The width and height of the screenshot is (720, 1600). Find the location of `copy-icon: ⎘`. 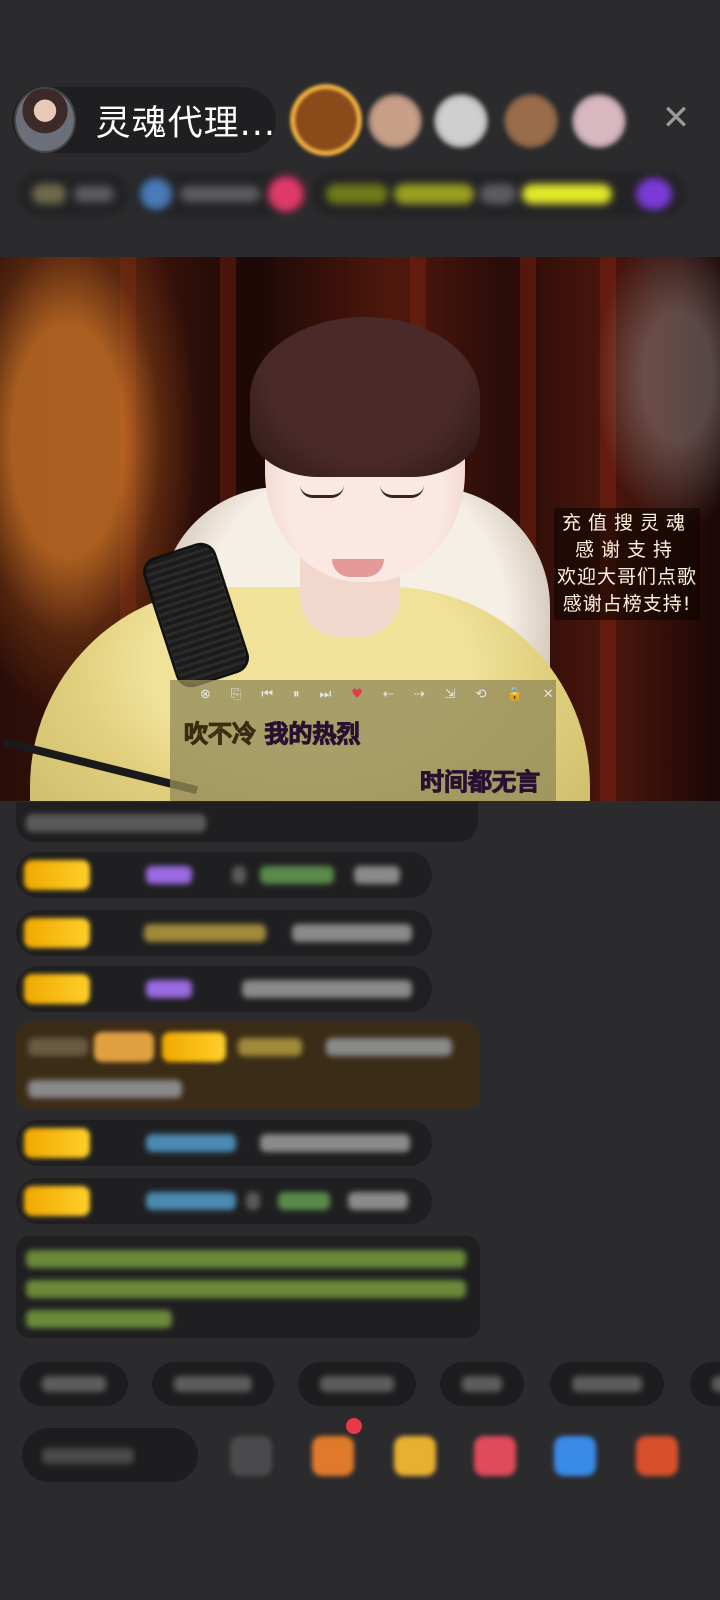

copy-icon: ⎘ is located at coordinates (236, 694).